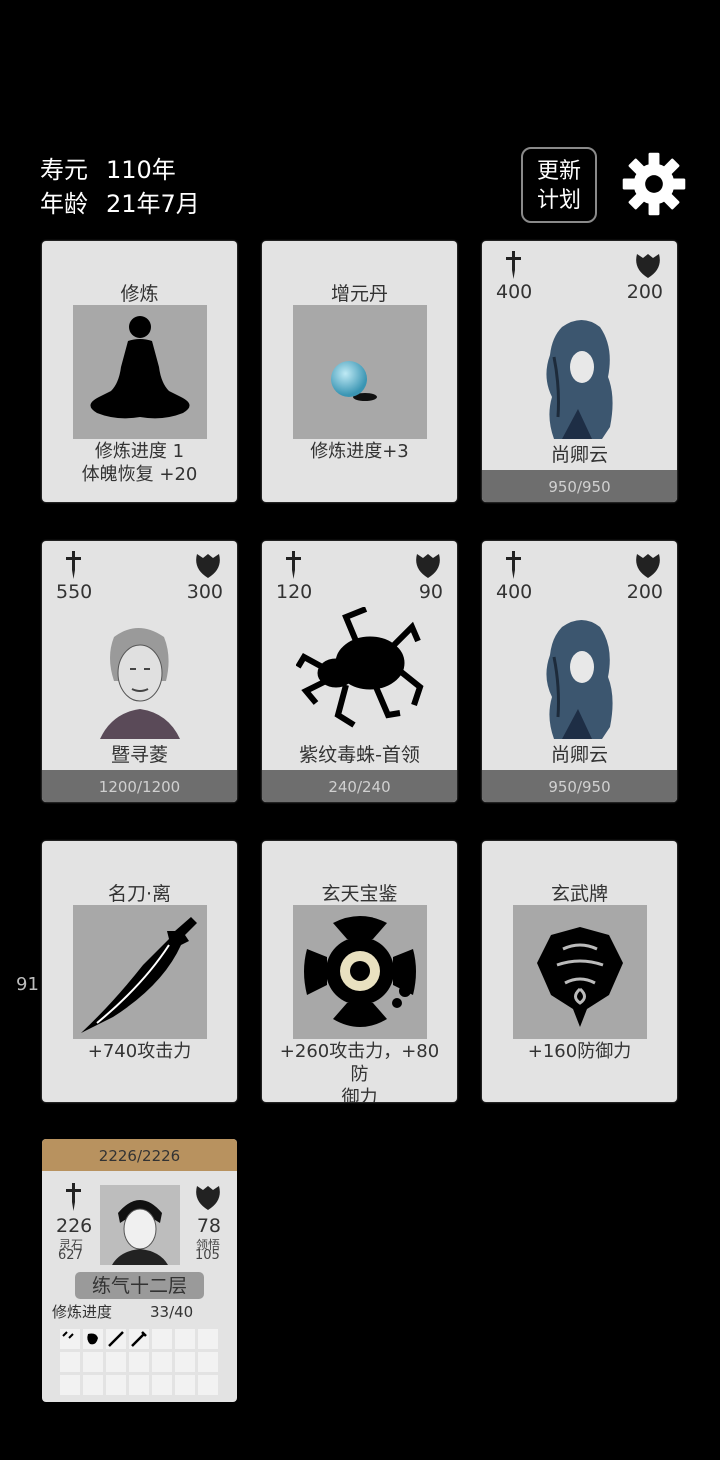 The width and height of the screenshot is (720, 1460). What do you see at coordinates (139, 474) in the screenshot?
I see `recover-text: 体魄恢复 +20` at bounding box center [139, 474].